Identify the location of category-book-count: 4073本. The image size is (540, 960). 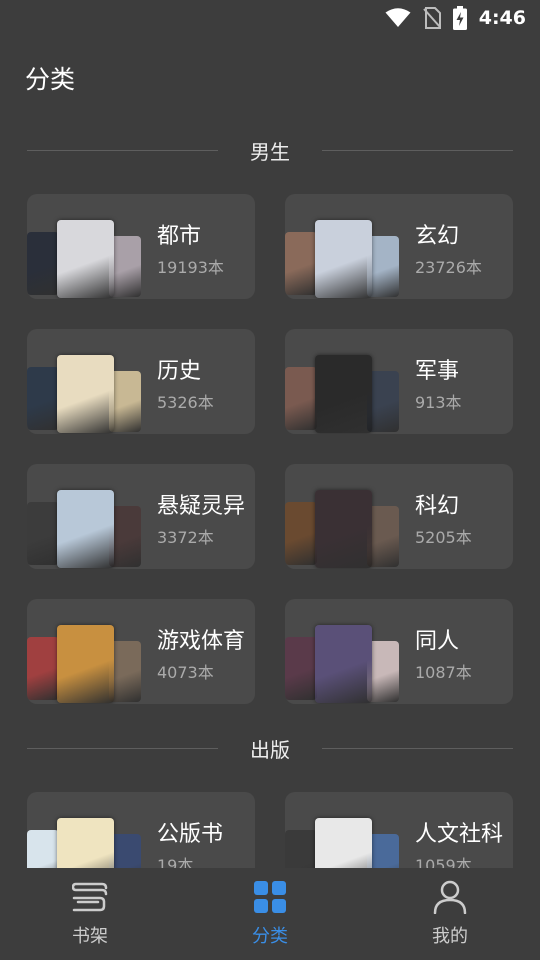
(185, 672).